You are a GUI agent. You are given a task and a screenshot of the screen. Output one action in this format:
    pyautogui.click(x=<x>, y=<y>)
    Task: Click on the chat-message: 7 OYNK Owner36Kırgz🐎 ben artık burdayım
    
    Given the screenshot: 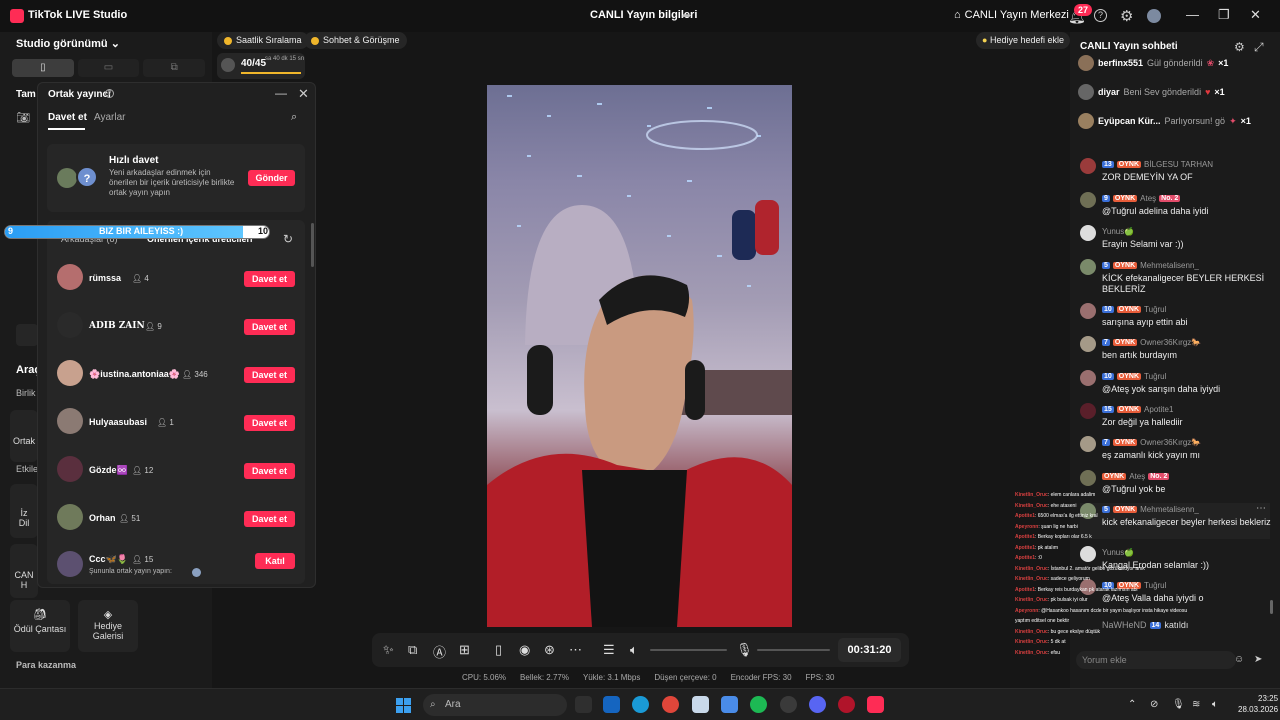 What is the action you would take?
    pyautogui.click(x=1175, y=351)
    